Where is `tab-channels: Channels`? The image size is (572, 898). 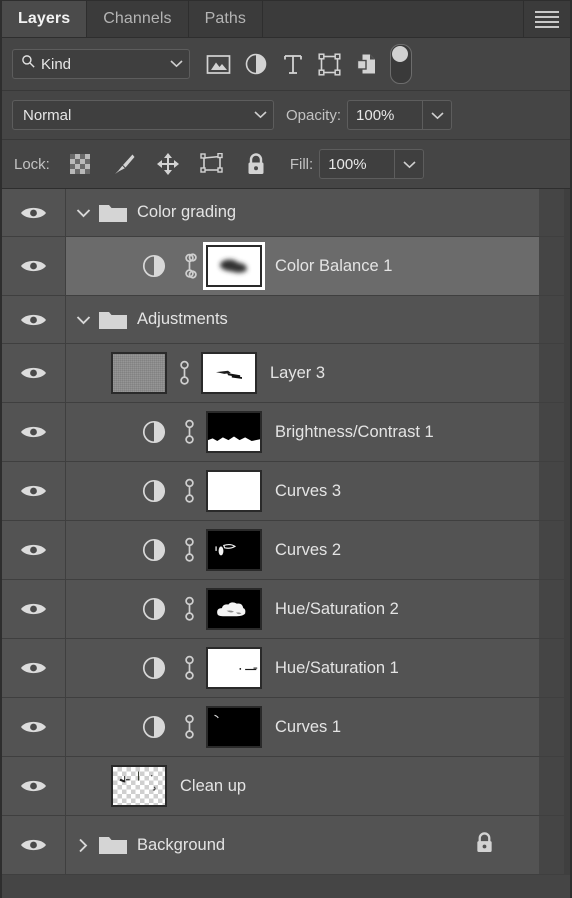 tab-channels: Channels is located at coordinates (138, 19).